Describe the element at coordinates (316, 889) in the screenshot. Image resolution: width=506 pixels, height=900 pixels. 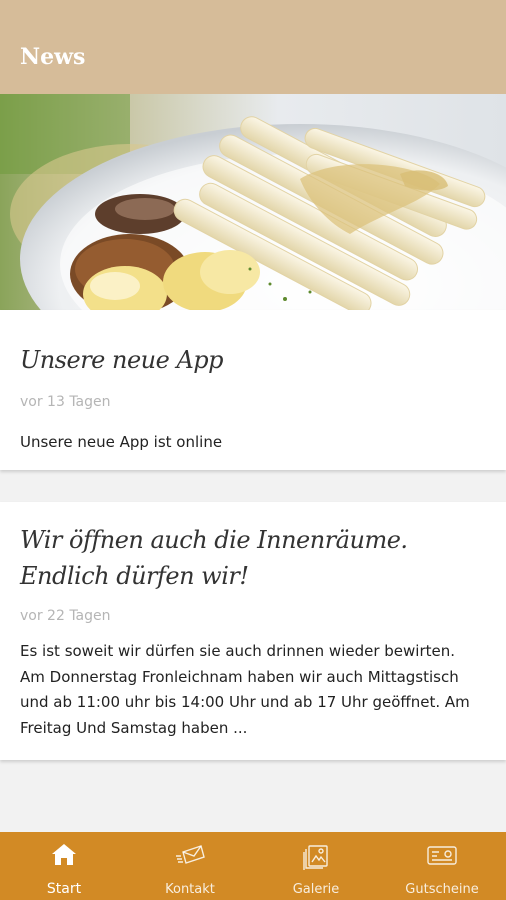
I see `nav-label: Galerie` at that location.